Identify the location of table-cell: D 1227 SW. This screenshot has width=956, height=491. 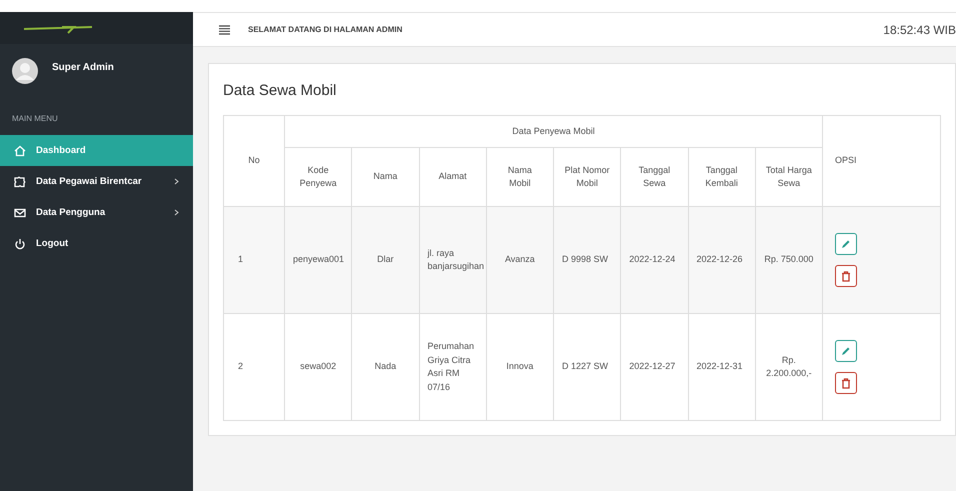
(587, 367).